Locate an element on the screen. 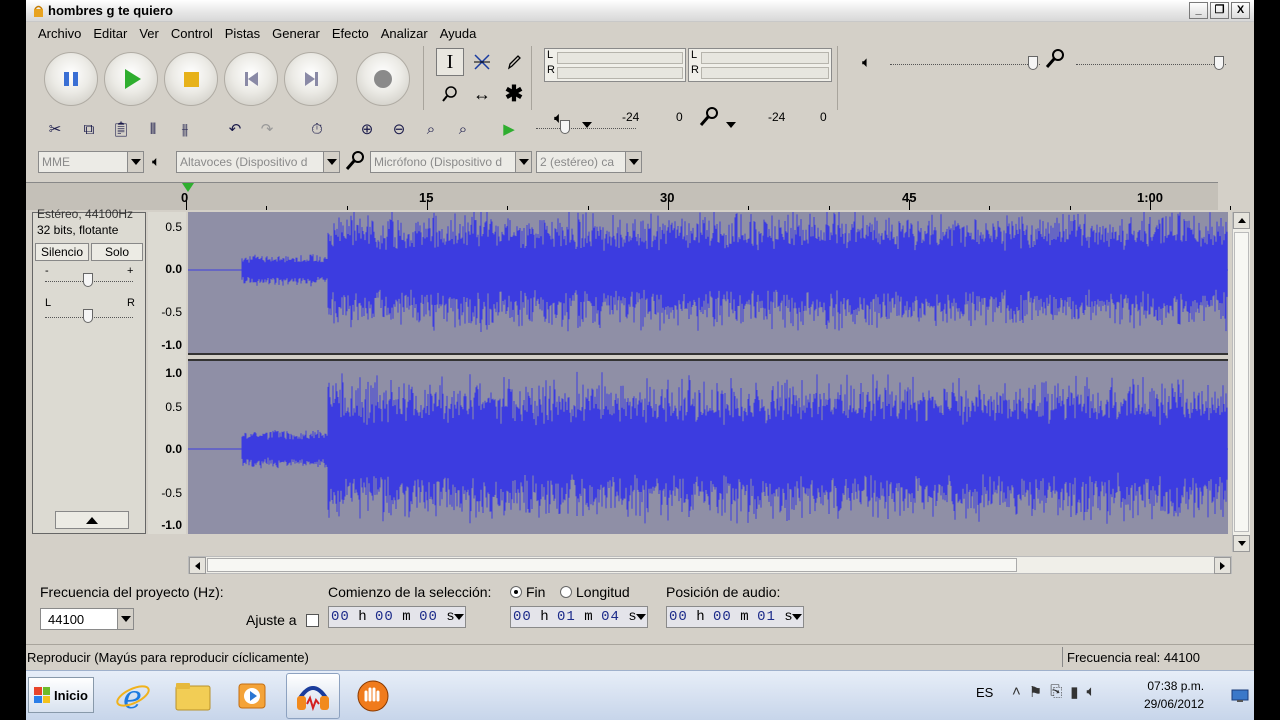  chevron-down-icon is located at coordinates (135, 162).